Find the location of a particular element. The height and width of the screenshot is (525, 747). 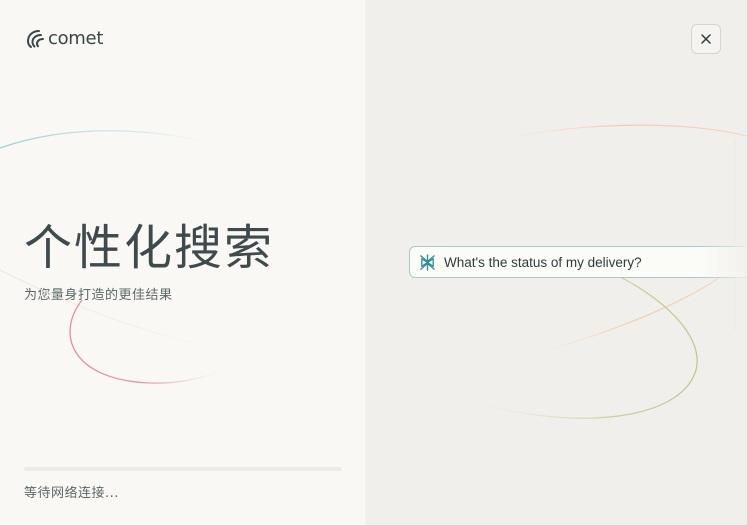

loading-progress-bar is located at coordinates (183, 469).